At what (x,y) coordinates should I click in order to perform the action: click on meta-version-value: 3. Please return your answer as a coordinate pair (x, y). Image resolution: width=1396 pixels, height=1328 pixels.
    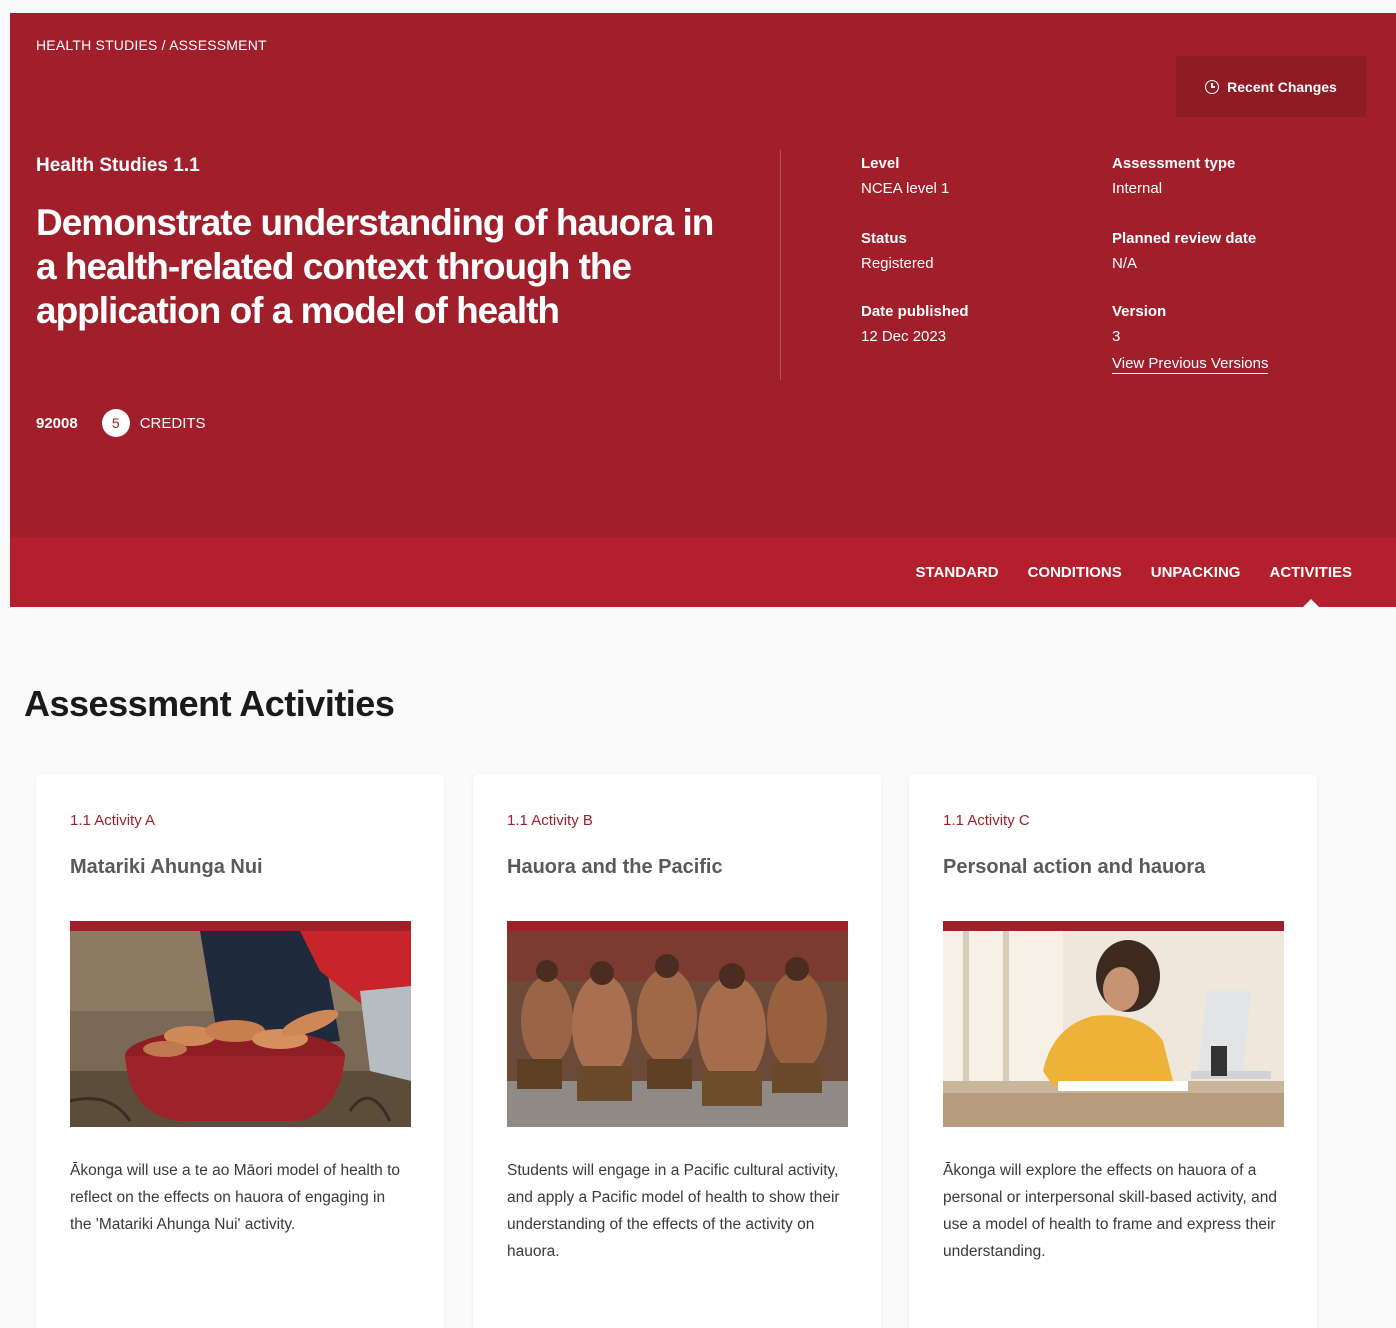
    Looking at the image, I should click on (1116, 336).